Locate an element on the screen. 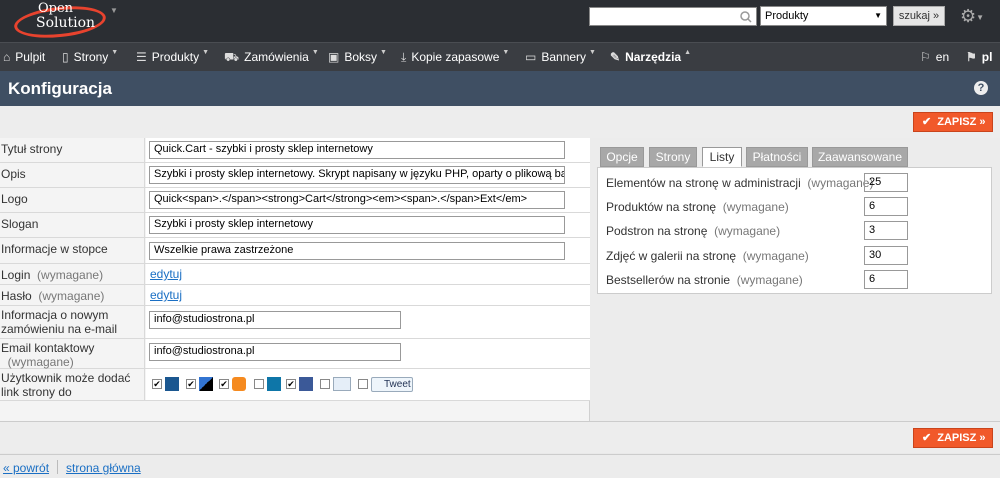 This screenshot has width=1000, height=478. box-icon: ▣ is located at coordinates (334, 57).